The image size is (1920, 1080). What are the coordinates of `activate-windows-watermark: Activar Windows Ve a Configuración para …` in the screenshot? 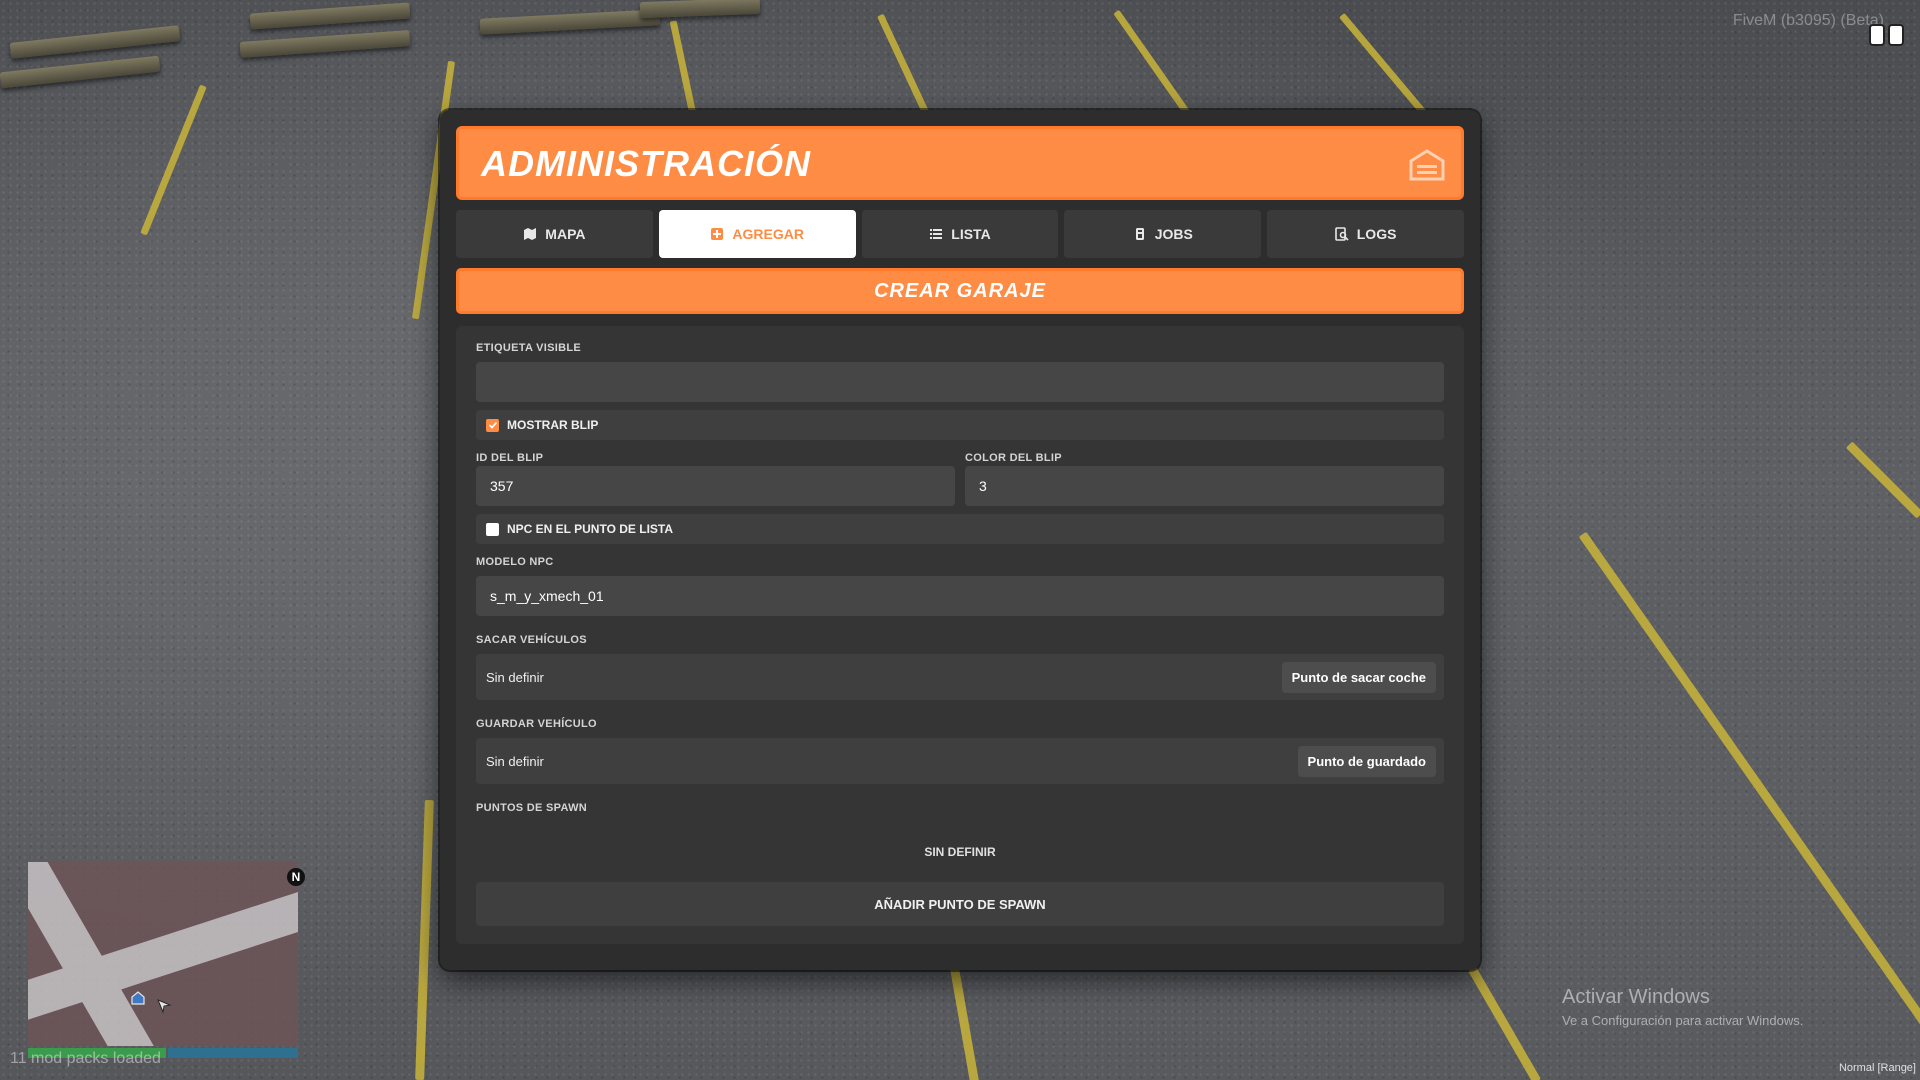 It's located at (1682, 1007).